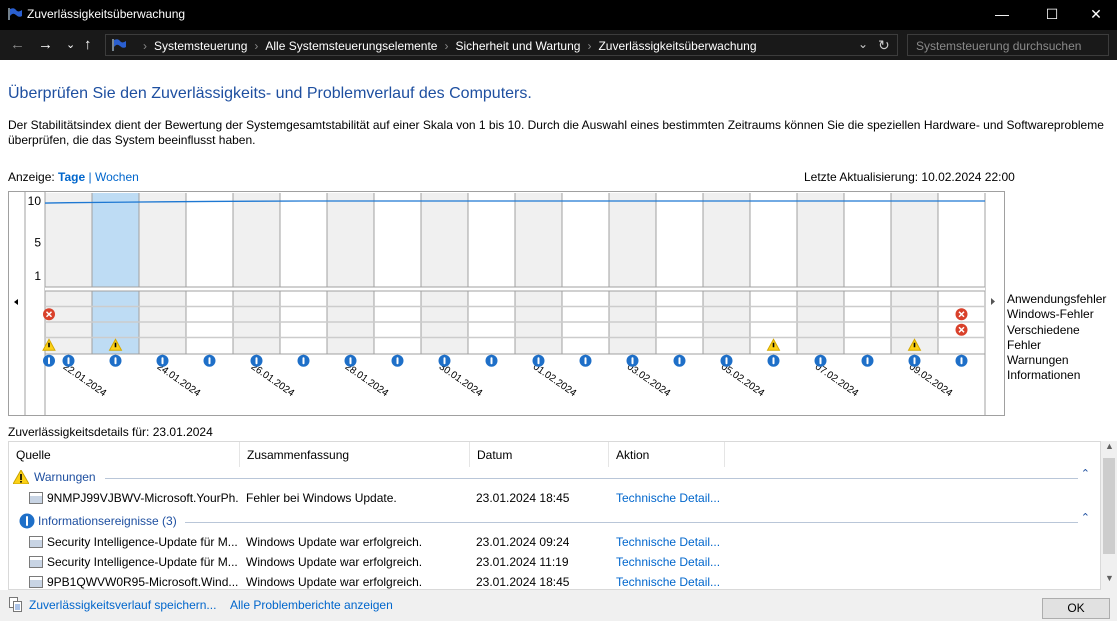 The width and height of the screenshot is (1117, 621). What do you see at coordinates (1109, 506) in the screenshot?
I see `scrollbar-thumb` at bounding box center [1109, 506].